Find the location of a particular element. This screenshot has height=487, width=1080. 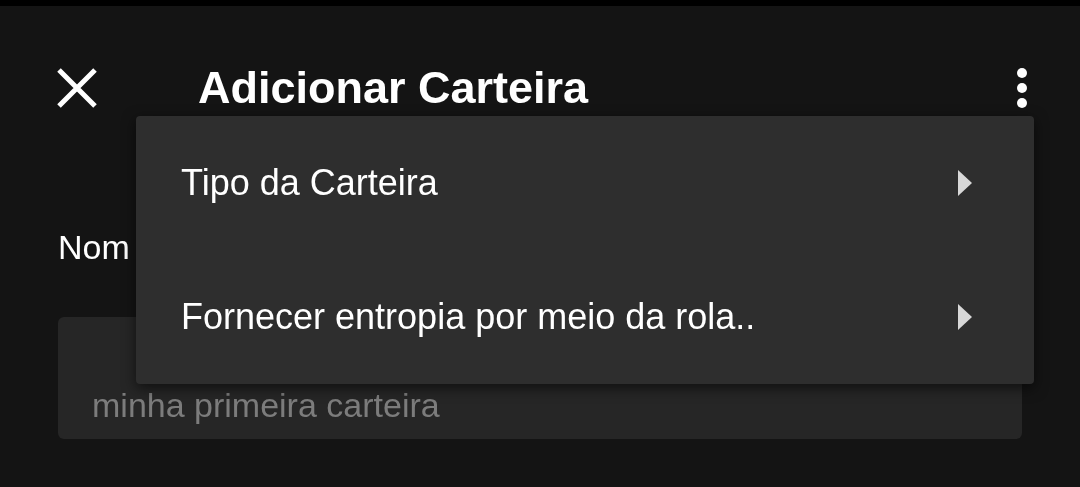

page-title: Adicionar Carteira is located at coordinates (394, 88).